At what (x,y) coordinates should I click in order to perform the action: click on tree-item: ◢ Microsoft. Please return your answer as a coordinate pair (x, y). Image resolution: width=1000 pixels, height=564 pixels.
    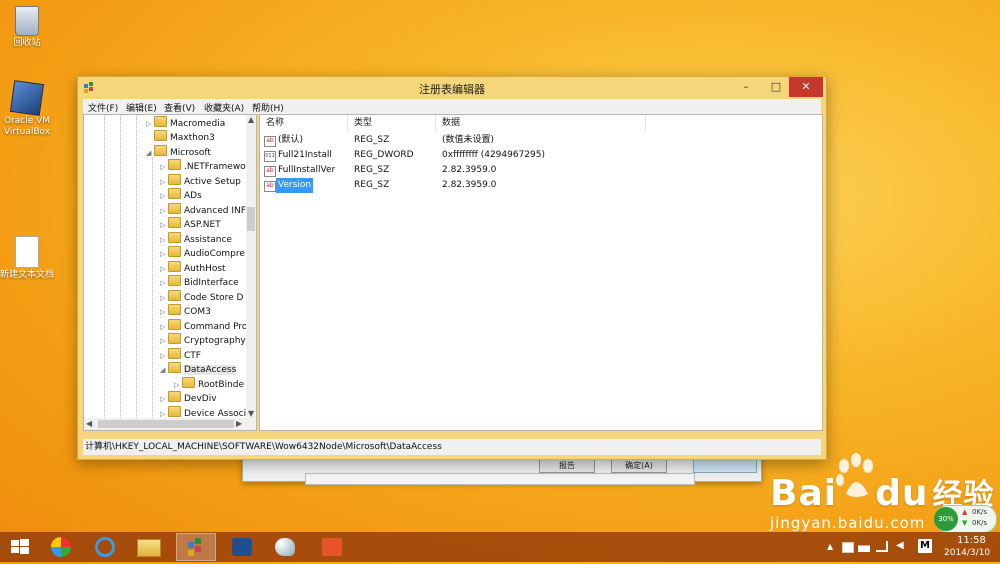
    Looking at the image, I should click on (178, 152).